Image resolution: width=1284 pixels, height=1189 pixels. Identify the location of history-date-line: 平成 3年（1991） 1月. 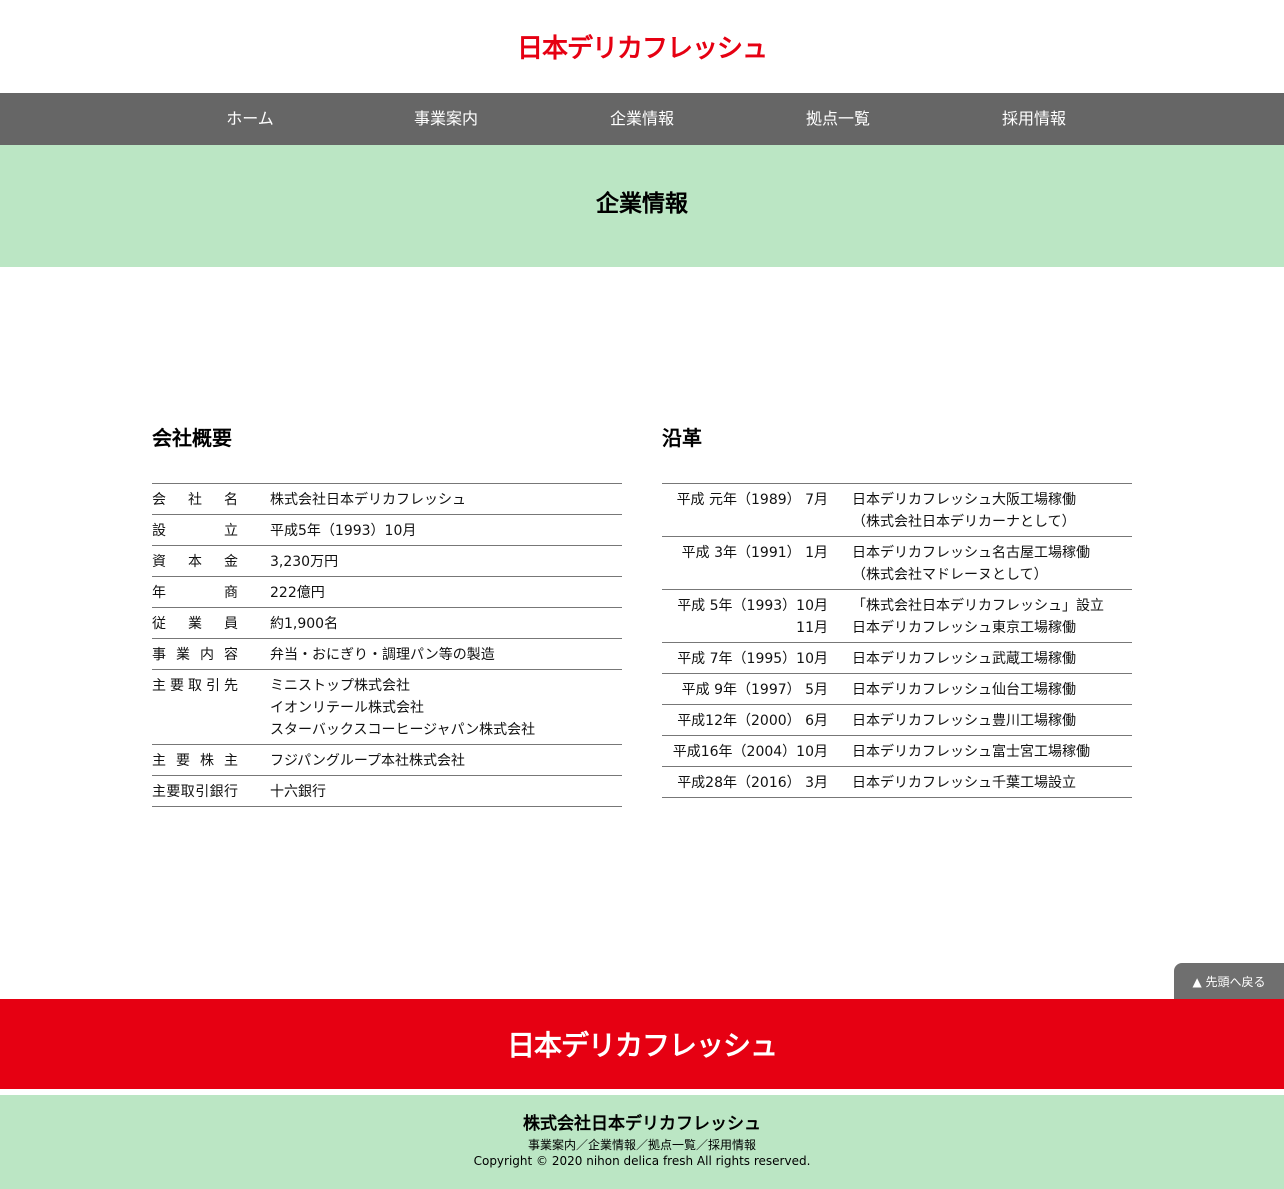
(754, 553).